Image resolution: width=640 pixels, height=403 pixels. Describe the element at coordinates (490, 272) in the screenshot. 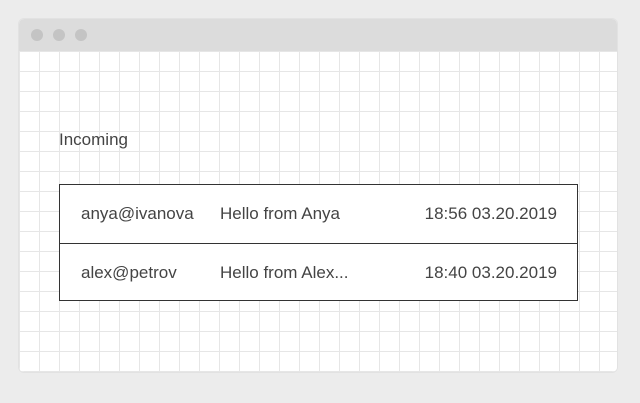

I see `message-timestamp: 18:40 03.20.2019` at that location.